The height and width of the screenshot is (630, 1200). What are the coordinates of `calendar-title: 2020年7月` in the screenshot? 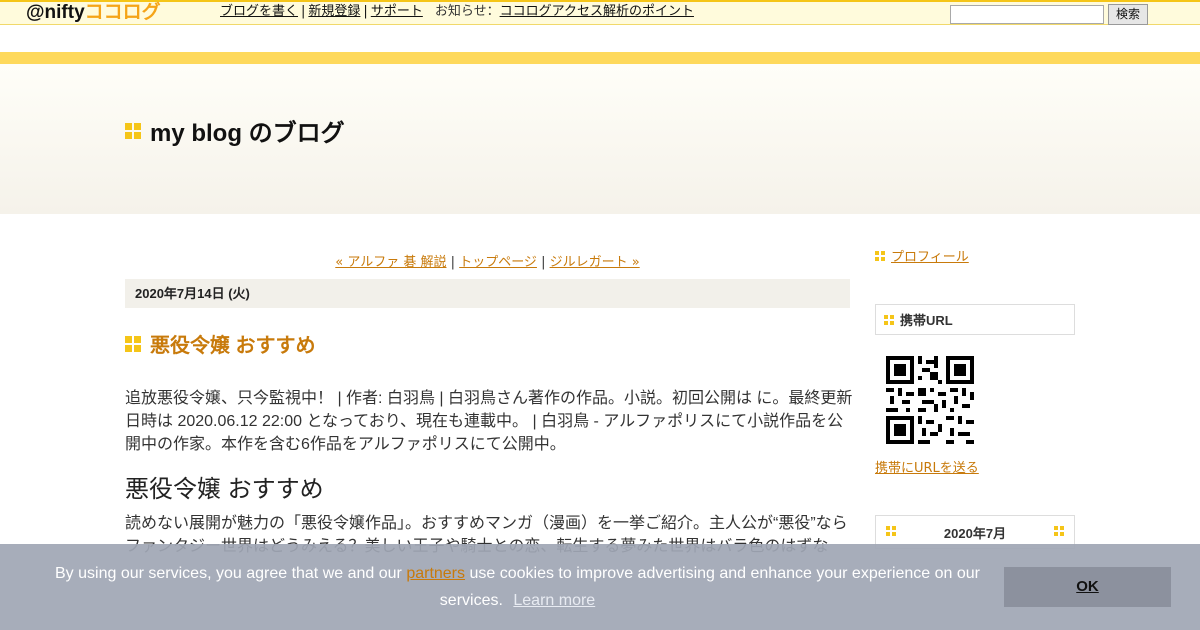 It's located at (975, 533).